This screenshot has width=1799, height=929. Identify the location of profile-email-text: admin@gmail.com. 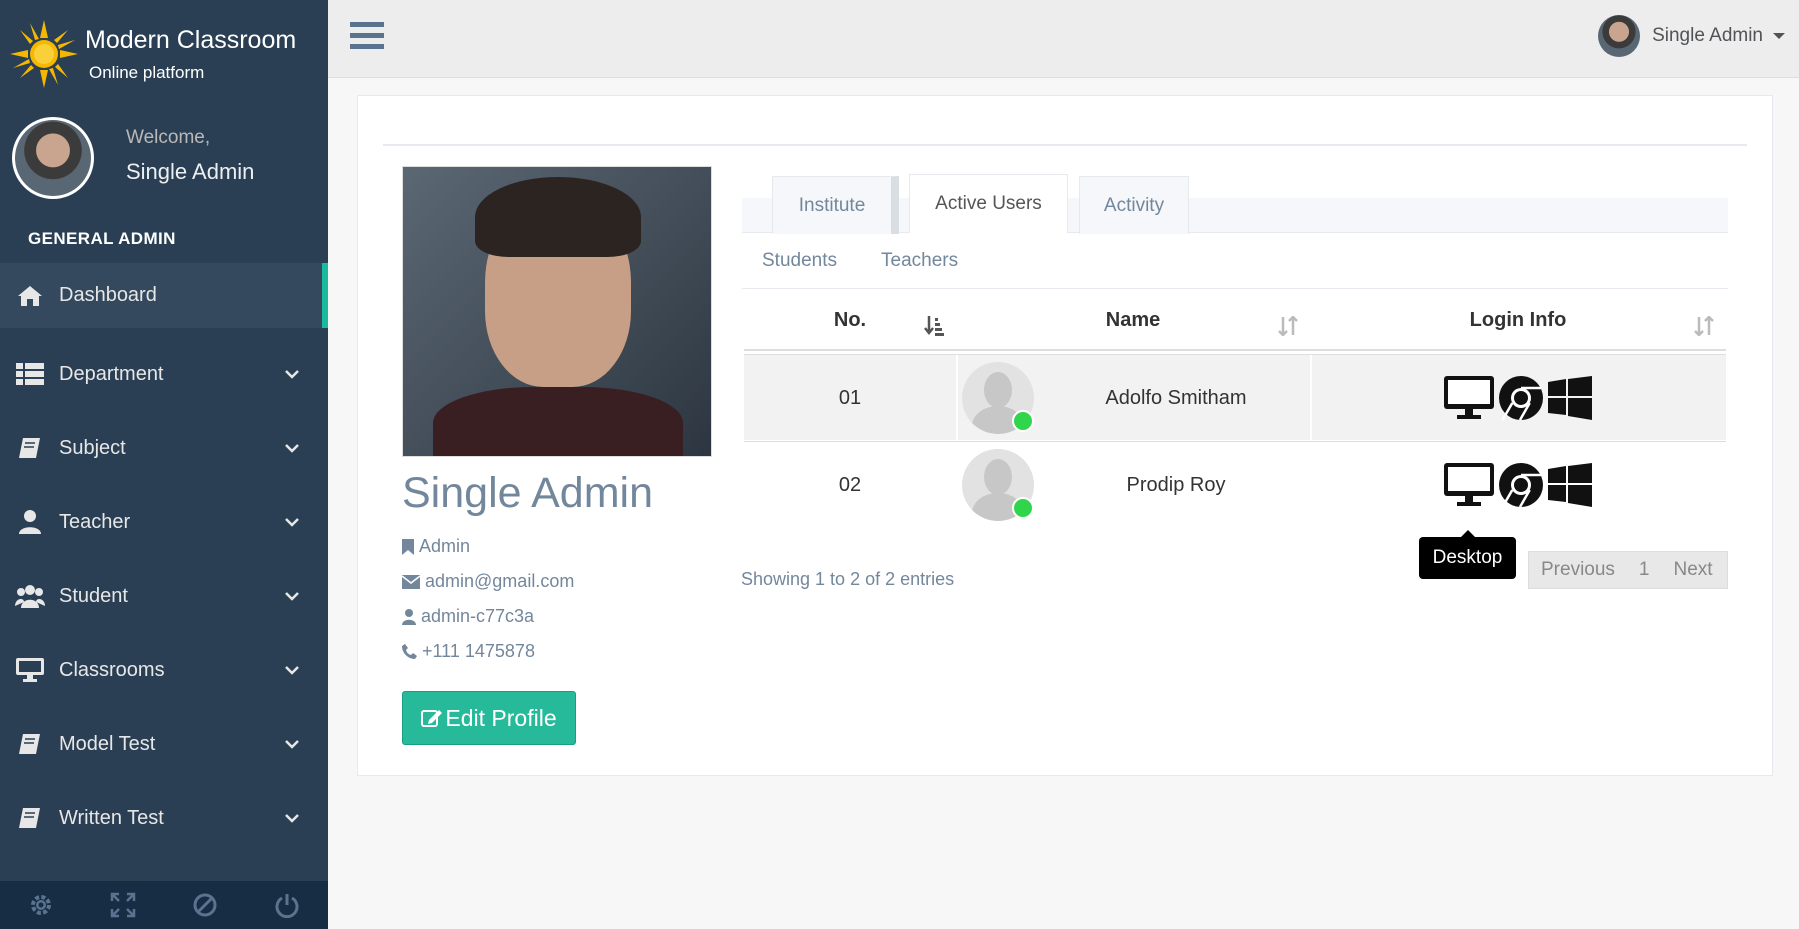
(500, 581).